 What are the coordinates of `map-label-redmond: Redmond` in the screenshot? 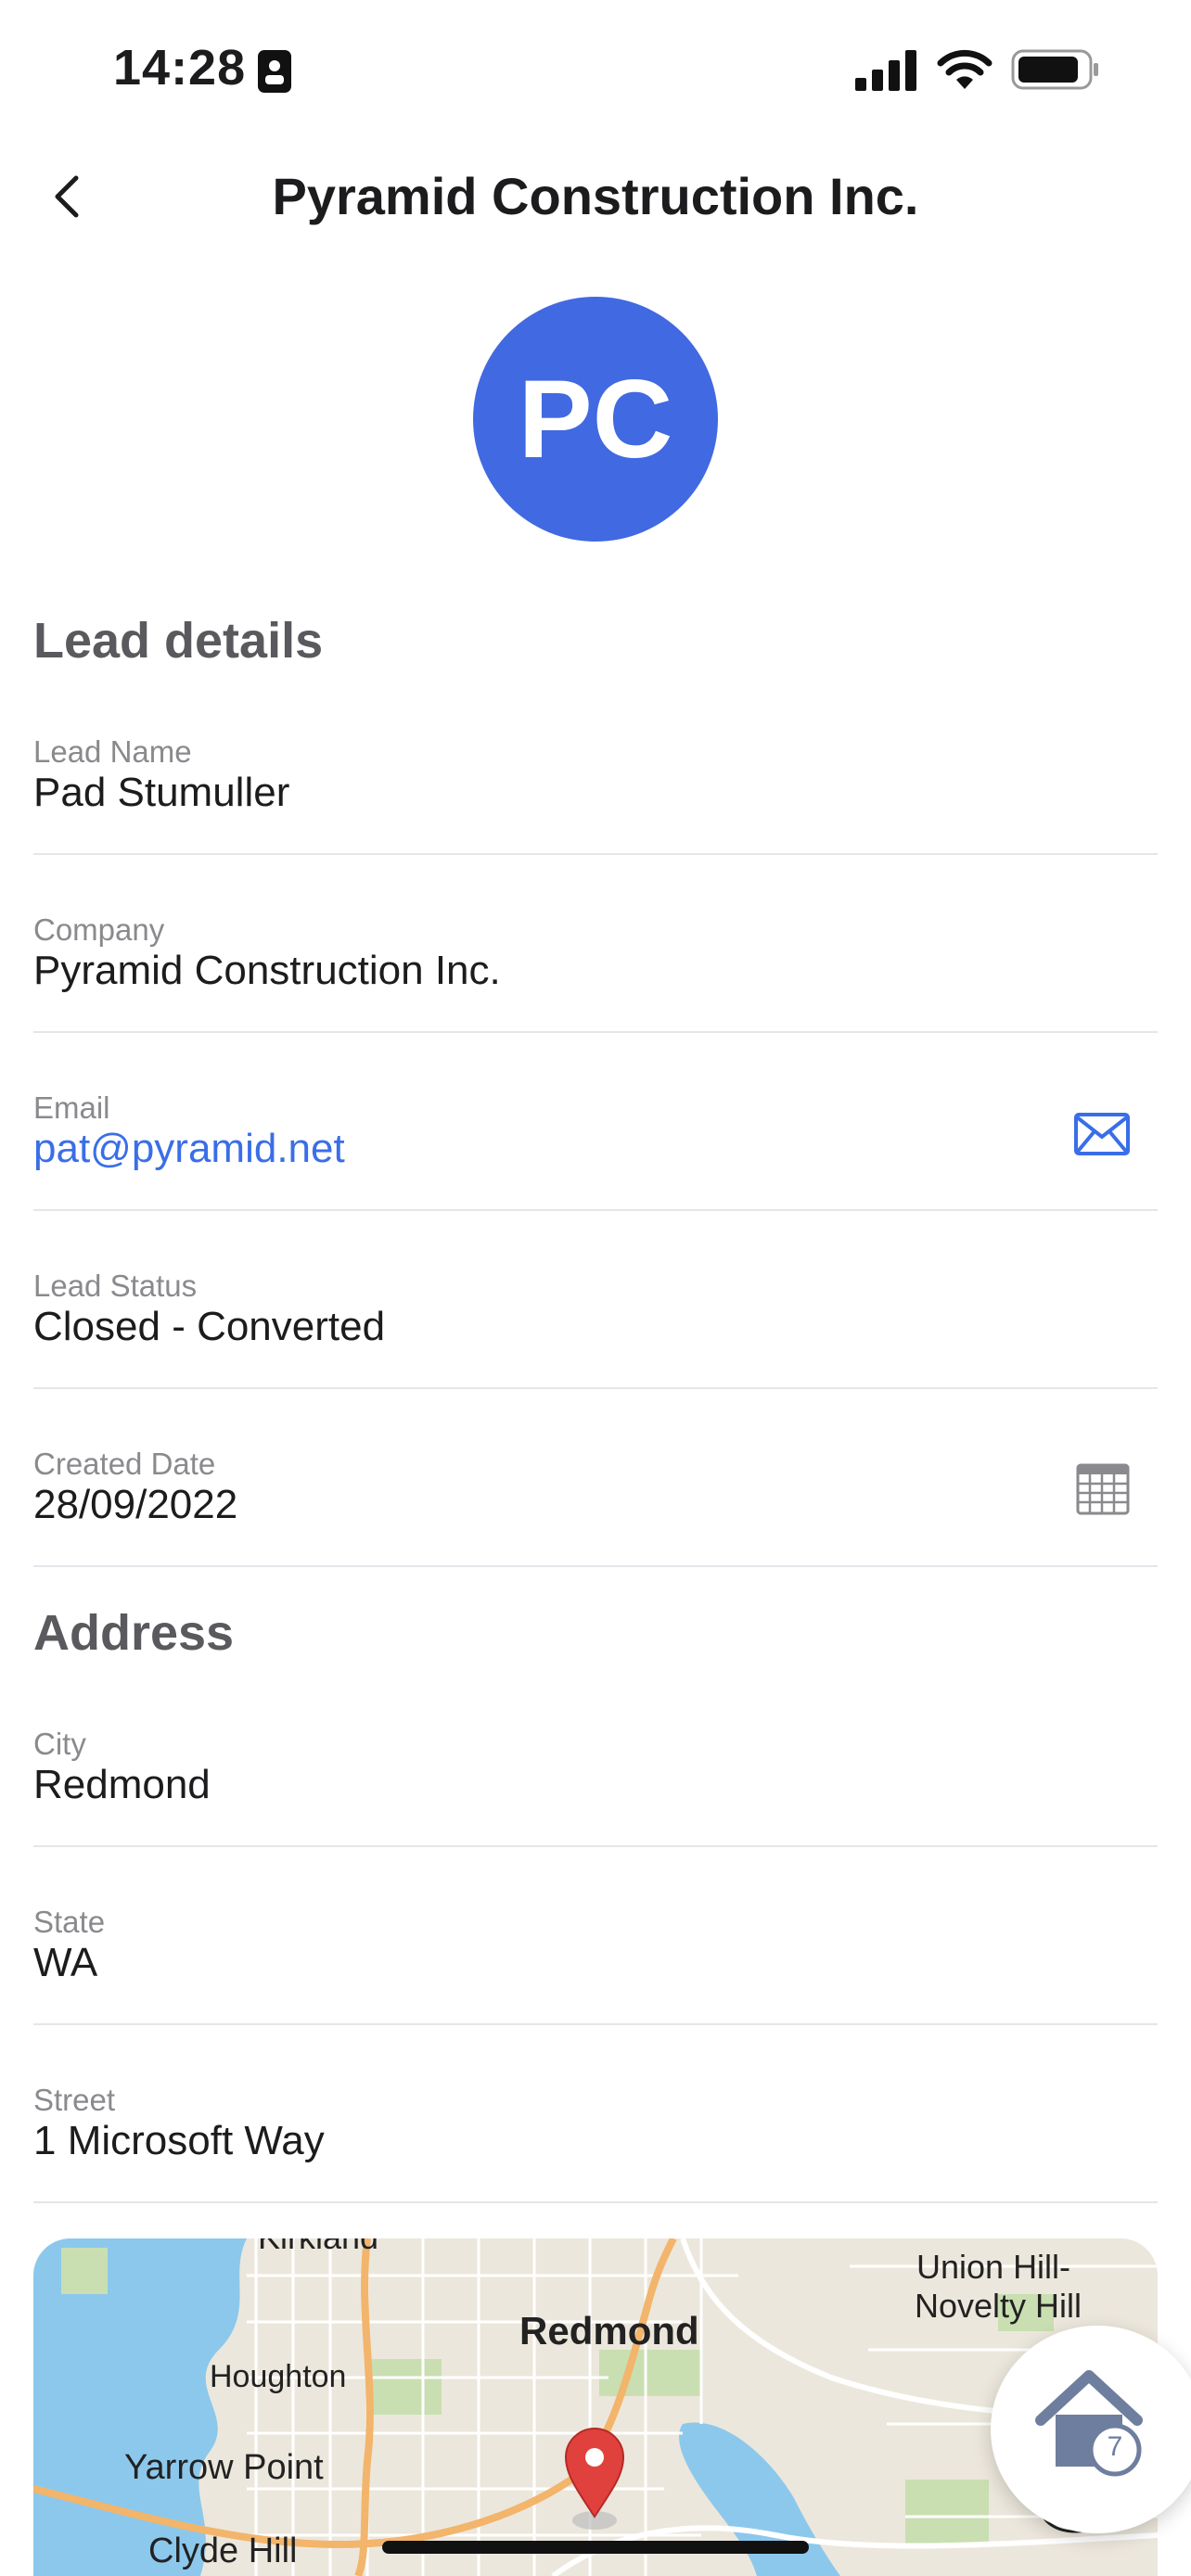 It's located at (609, 2331).